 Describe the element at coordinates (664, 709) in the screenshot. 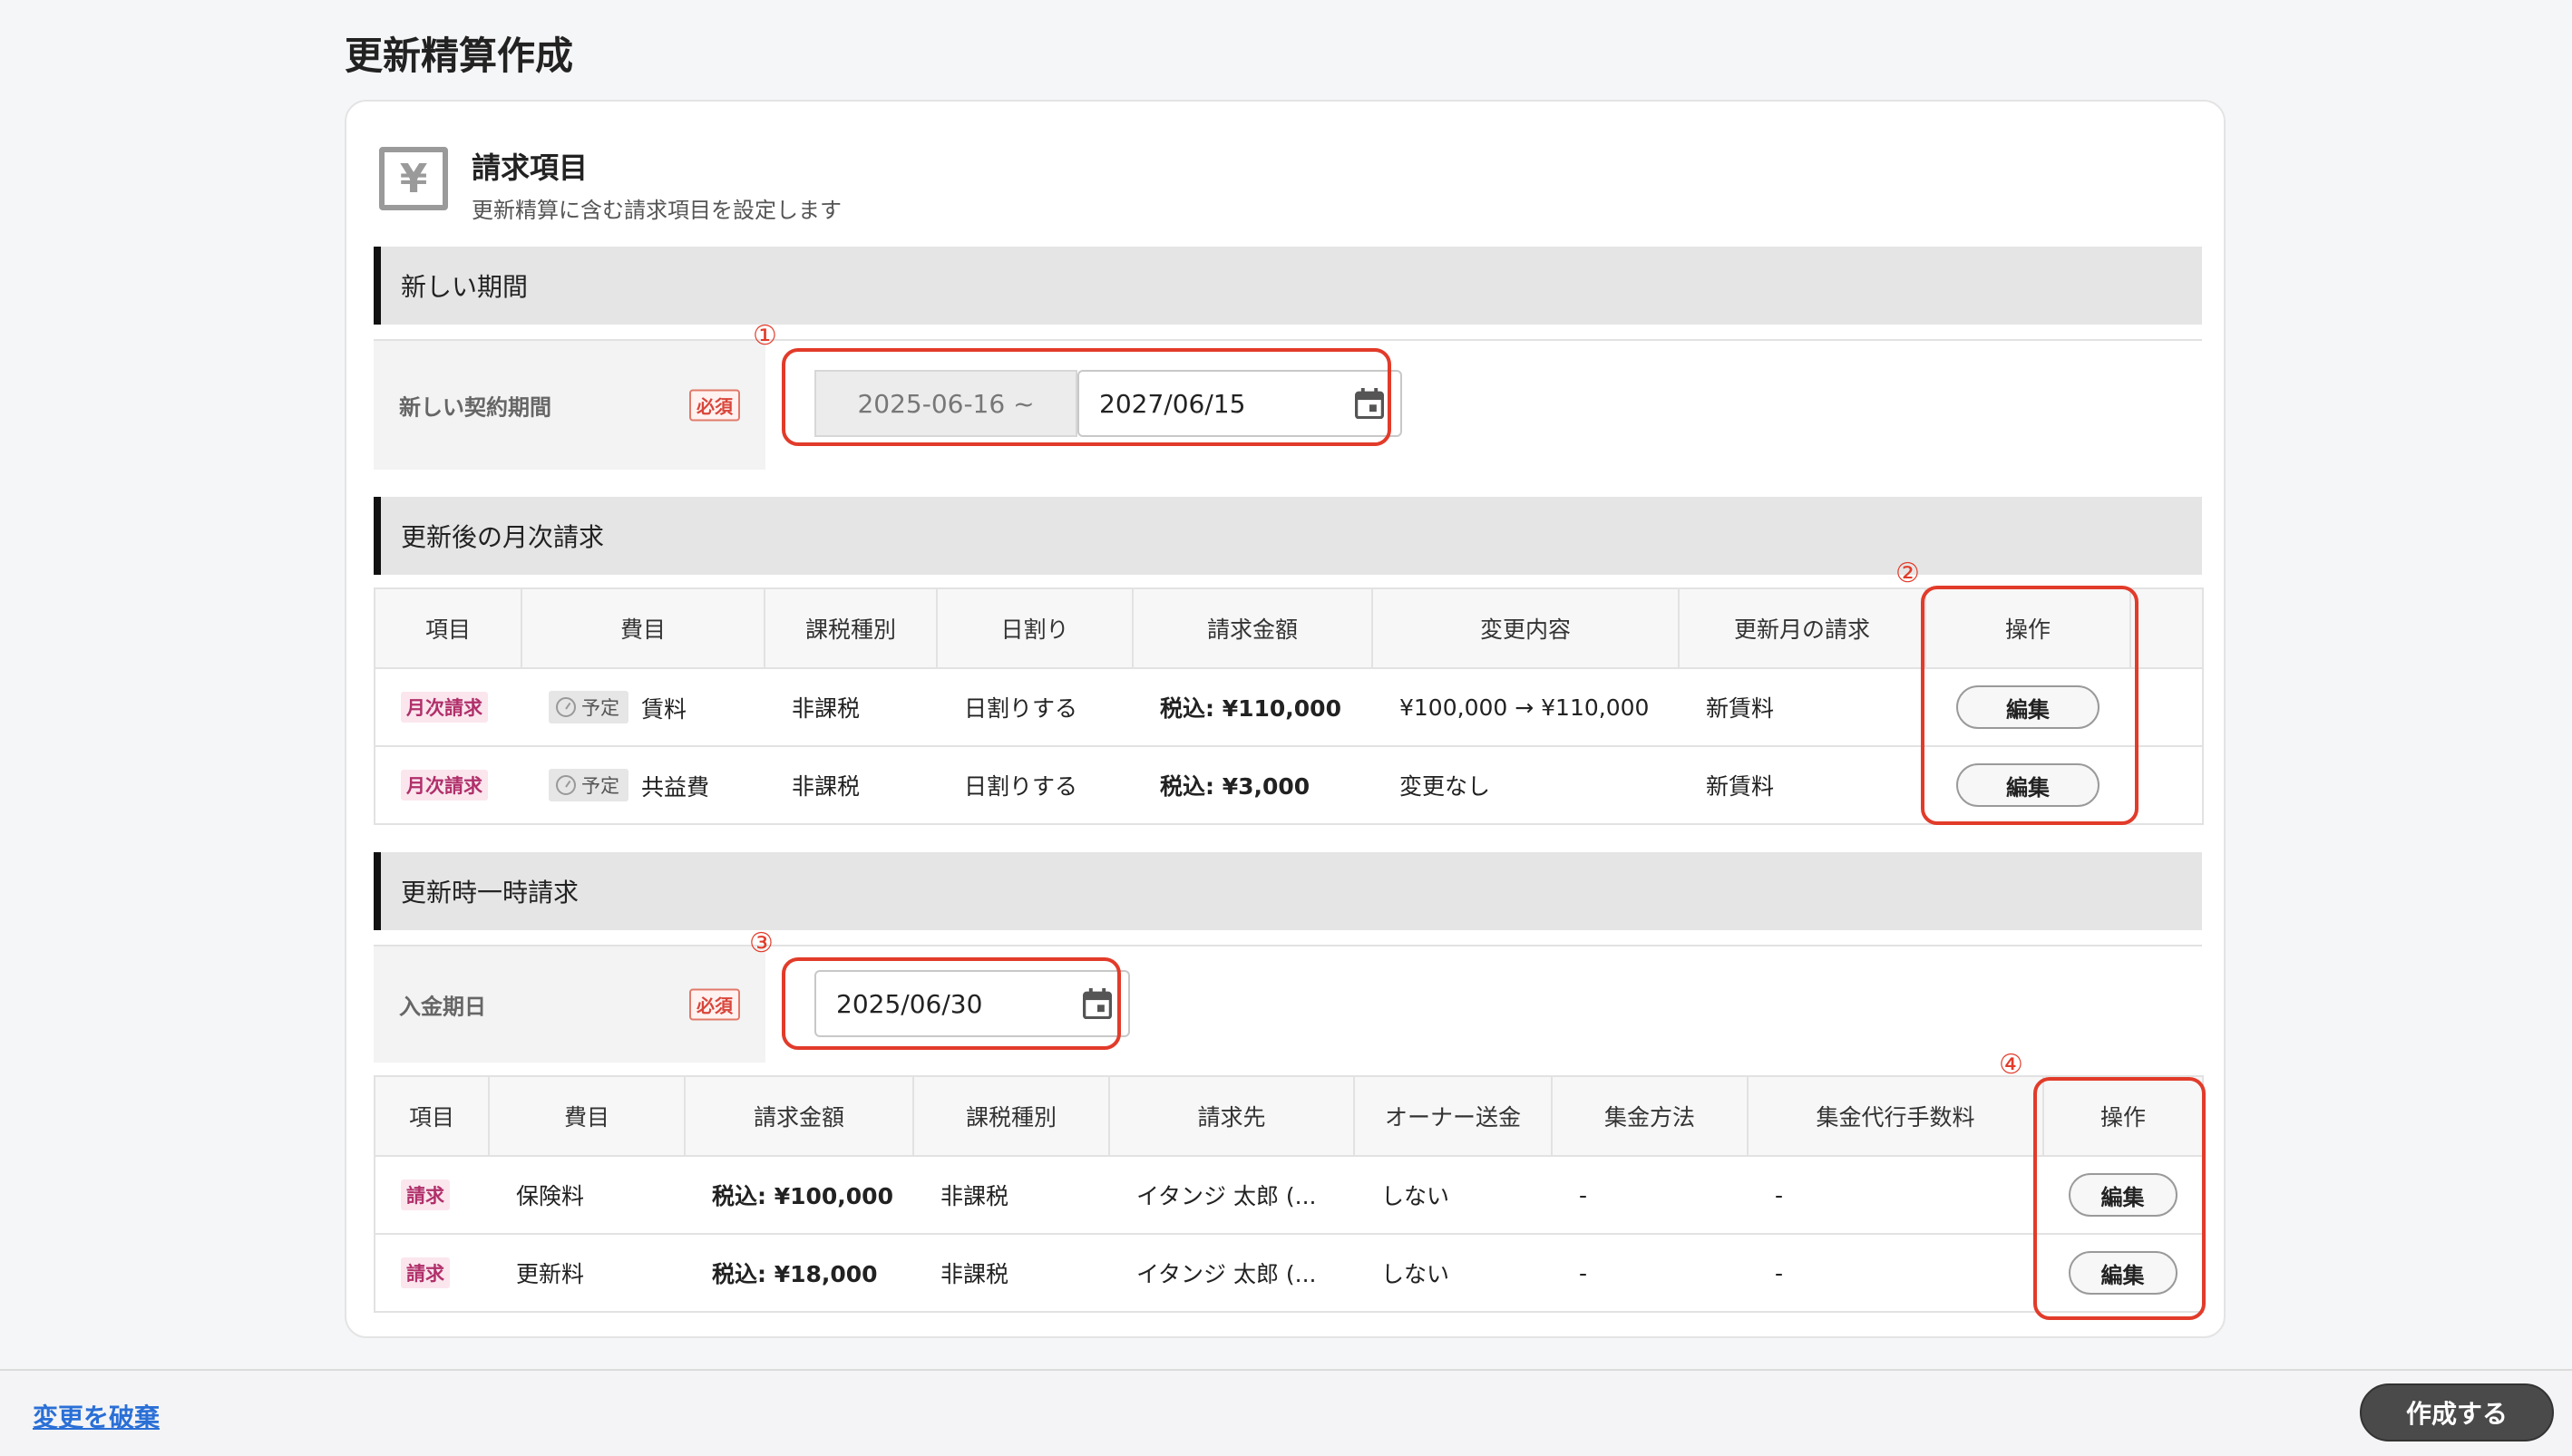

I see `item-name: 賃料` at that location.